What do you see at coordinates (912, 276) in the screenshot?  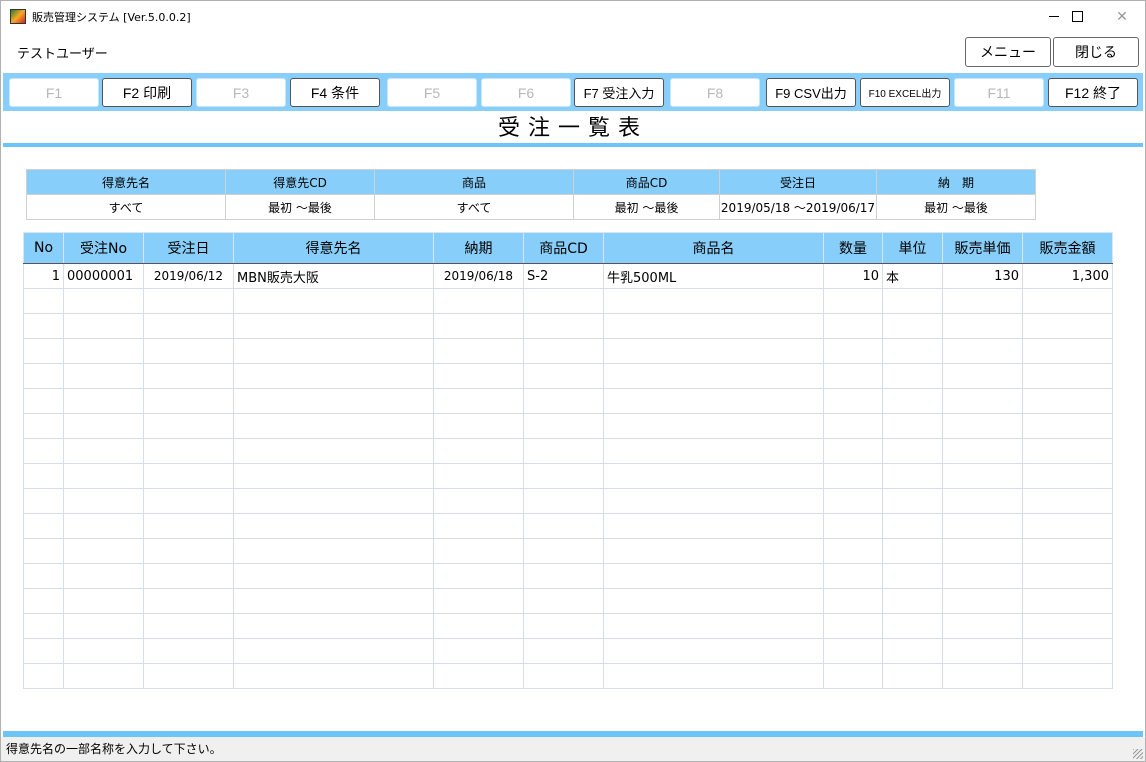 I see `table-cell: 本` at bounding box center [912, 276].